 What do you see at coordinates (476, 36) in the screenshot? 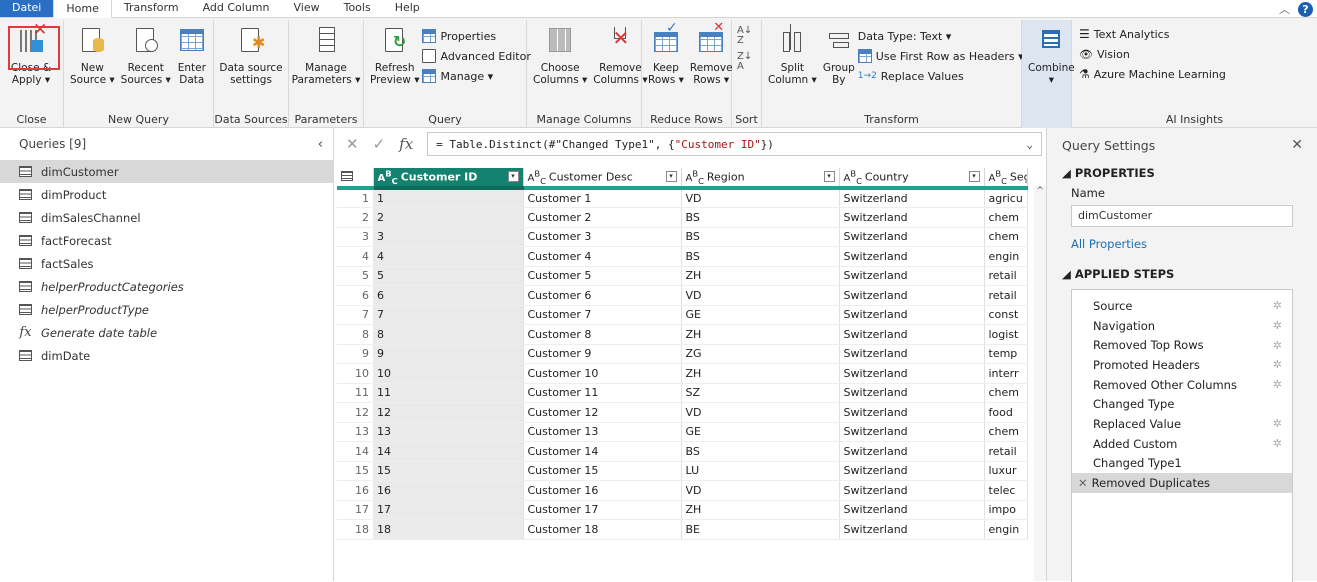
I see `properties-button: Properties` at bounding box center [476, 36].